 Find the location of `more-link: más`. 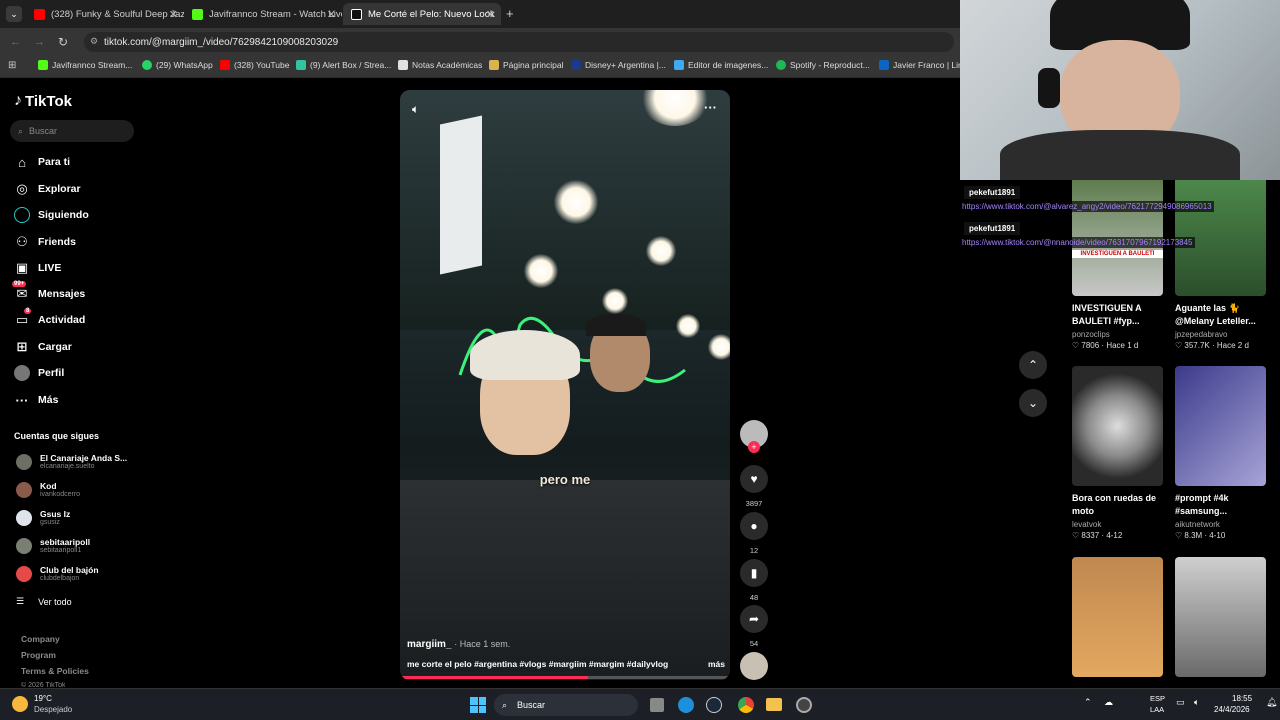

more-link: más is located at coordinates (716, 664).